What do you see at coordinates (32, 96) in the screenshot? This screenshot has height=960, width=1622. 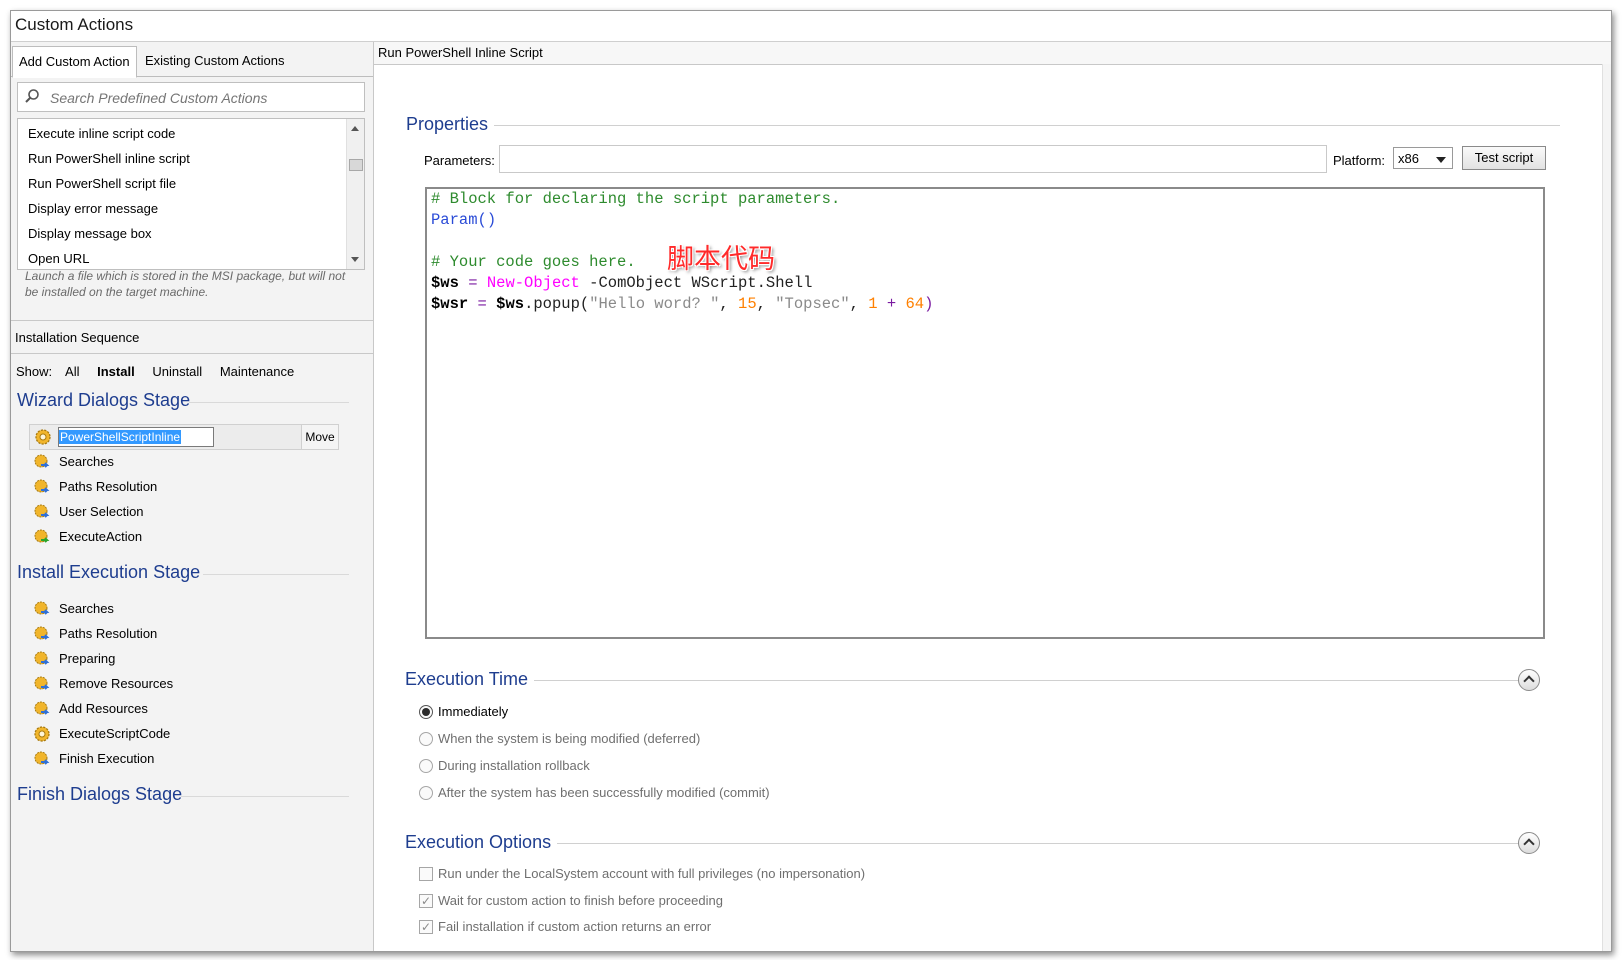 I see `search-icon` at bounding box center [32, 96].